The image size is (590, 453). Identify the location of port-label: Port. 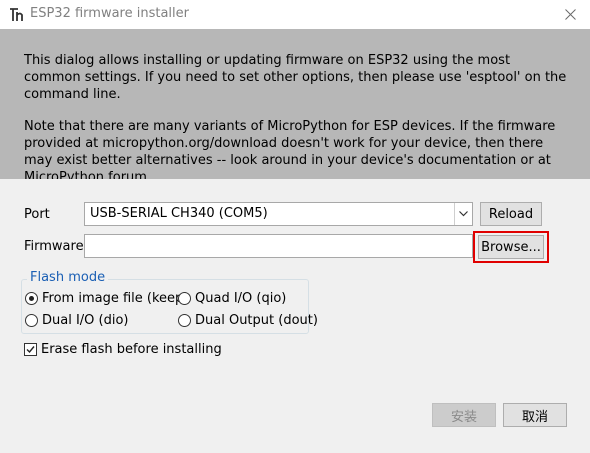
(37, 214).